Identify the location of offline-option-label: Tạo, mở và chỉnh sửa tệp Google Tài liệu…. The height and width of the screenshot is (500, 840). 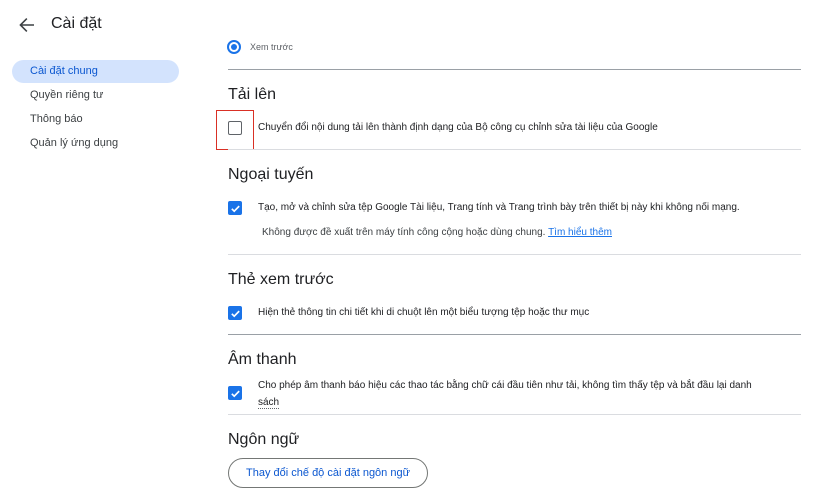
(499, 207).